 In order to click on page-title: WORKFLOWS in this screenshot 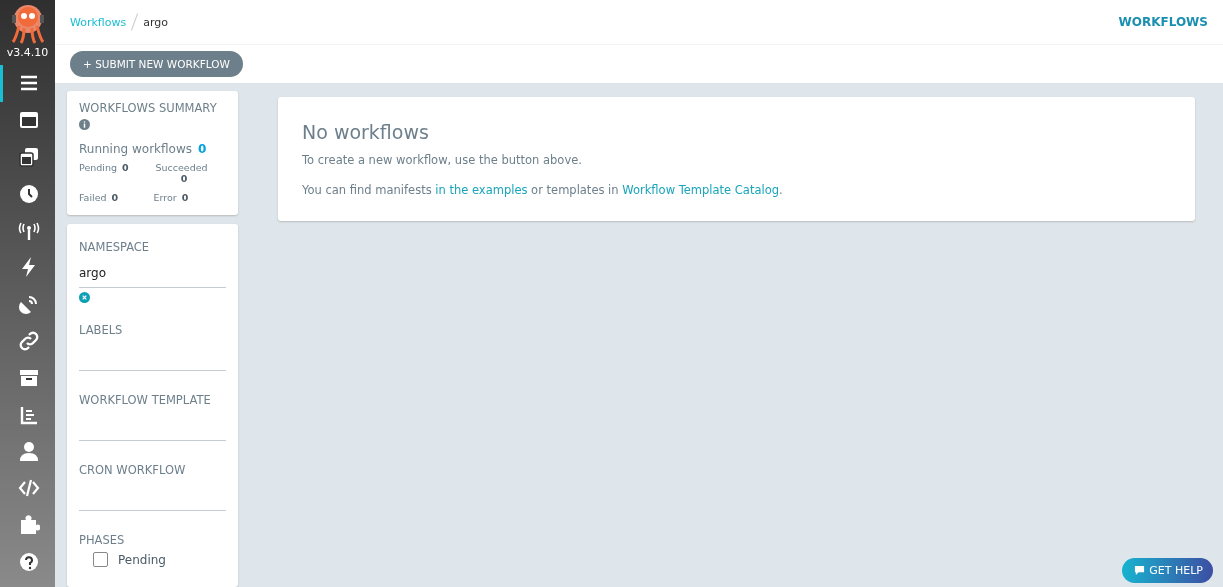, I will do `click(1163, 22)`.